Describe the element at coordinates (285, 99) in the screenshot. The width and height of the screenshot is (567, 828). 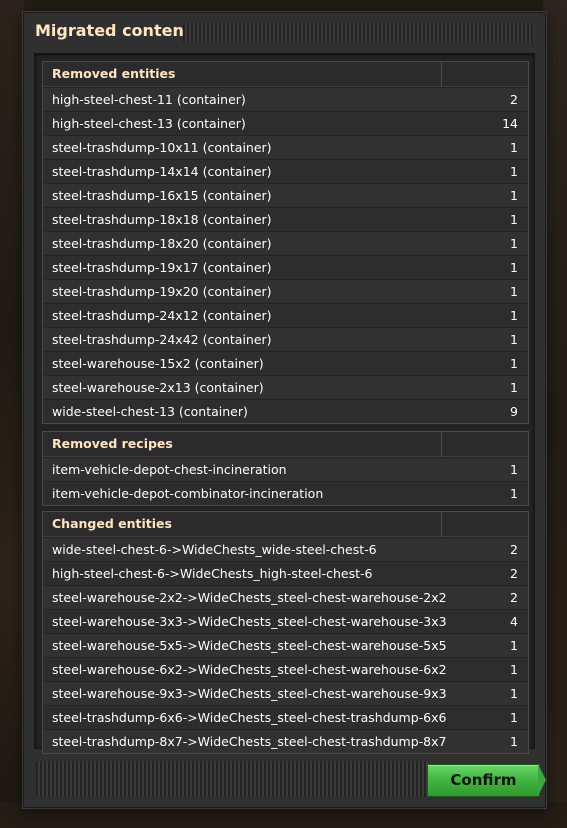
I see `table-row: high-steel-chest-11 (container) 2` at that location.